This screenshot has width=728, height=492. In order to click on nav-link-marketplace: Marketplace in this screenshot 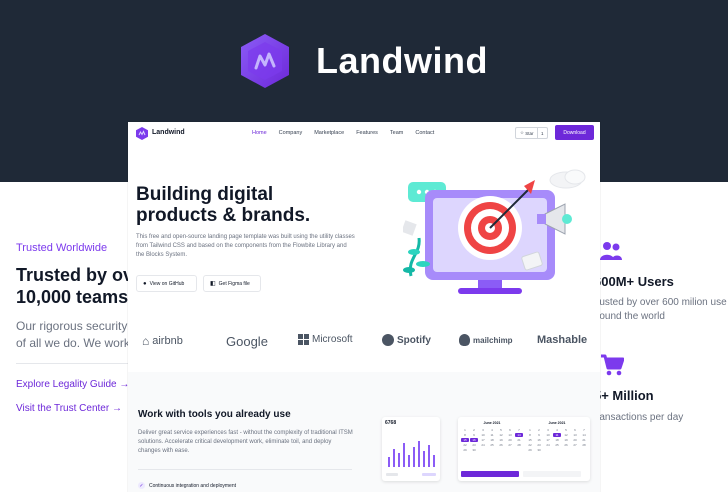, I will do `click(329, 133)`.